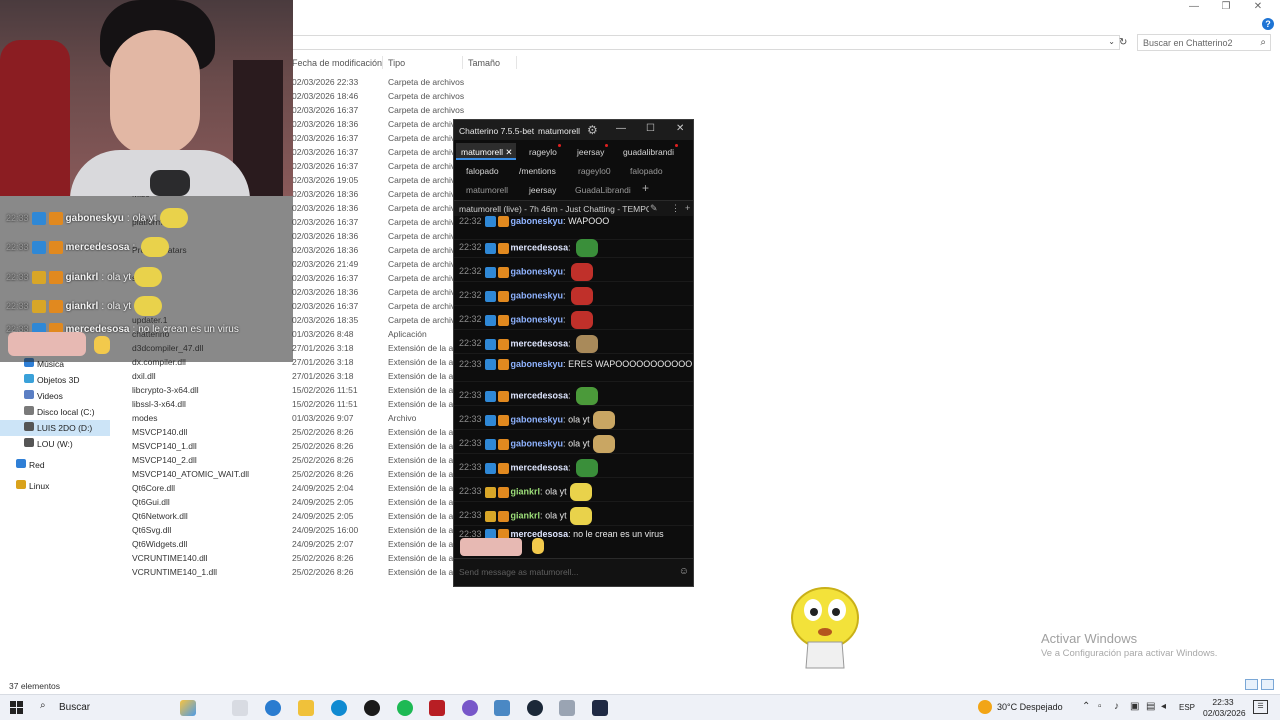 This screenshot has height=720, width=1280. Describe the element at coordinates (188, 708) in the screenshot. I see `copilot-icon` at that location.